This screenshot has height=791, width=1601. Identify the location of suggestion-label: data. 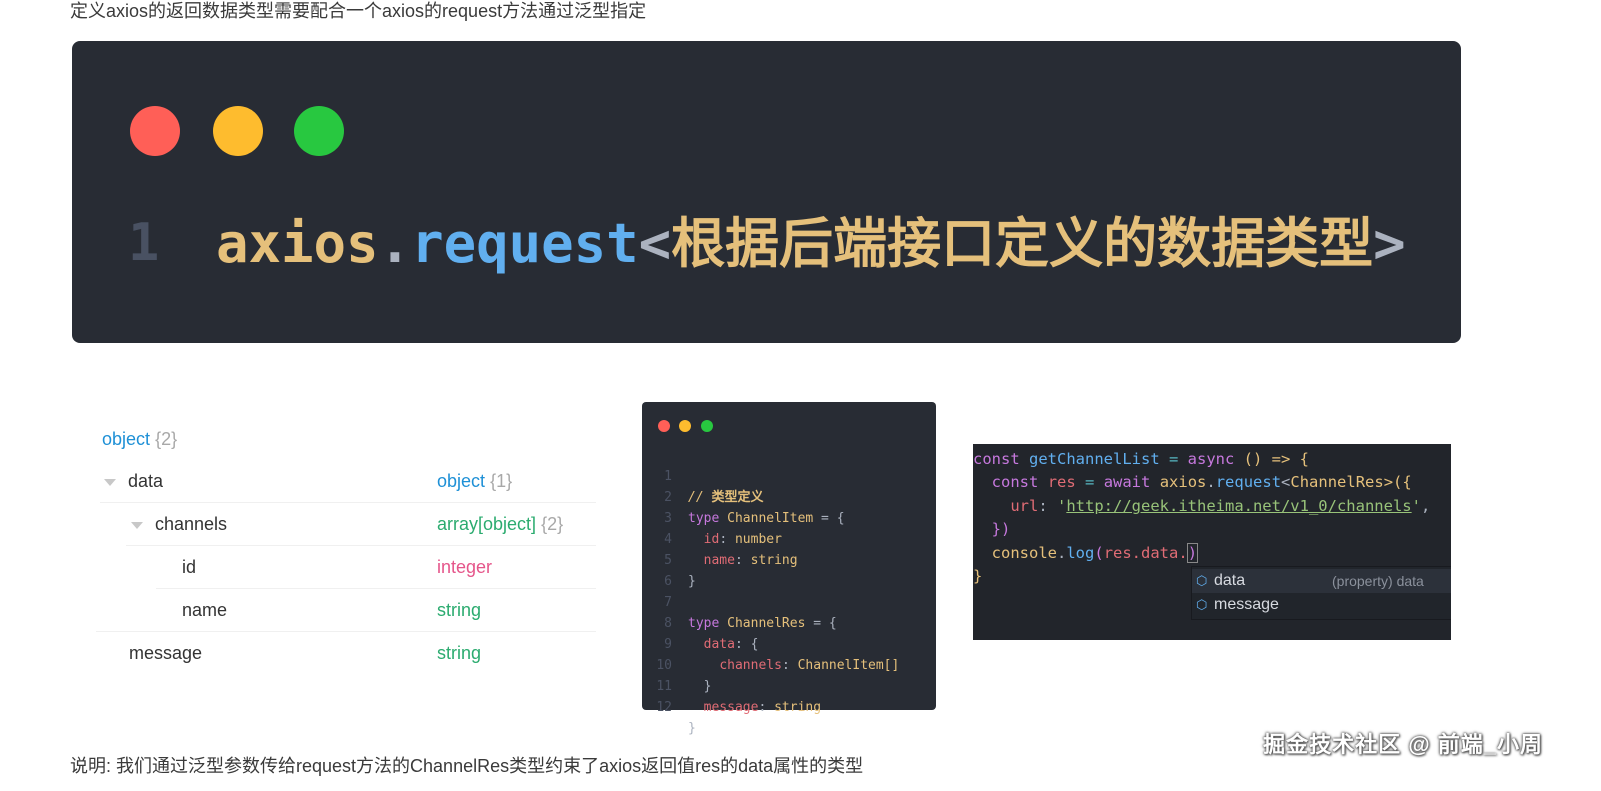
(1230, 580).